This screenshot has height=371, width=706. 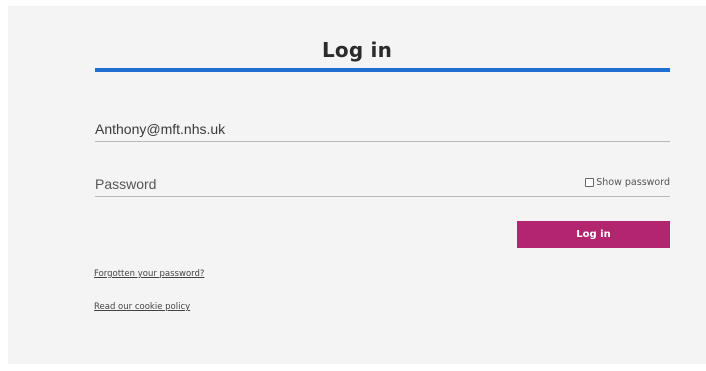 I want to click on cookie-policy-link: Read our cookie policy, so click(x=142, y=307).